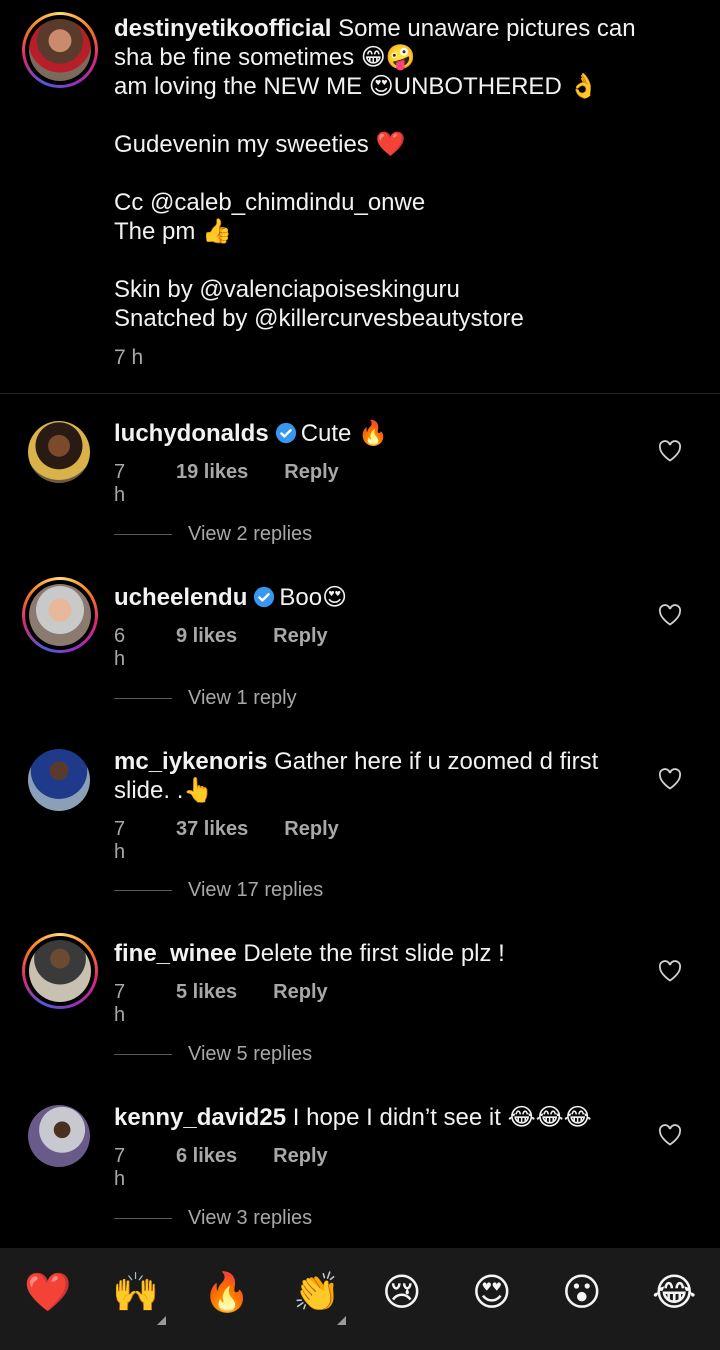 The image size is (720, 1350). I want to click on post-timestamp: 7 h, so click(129, 357).